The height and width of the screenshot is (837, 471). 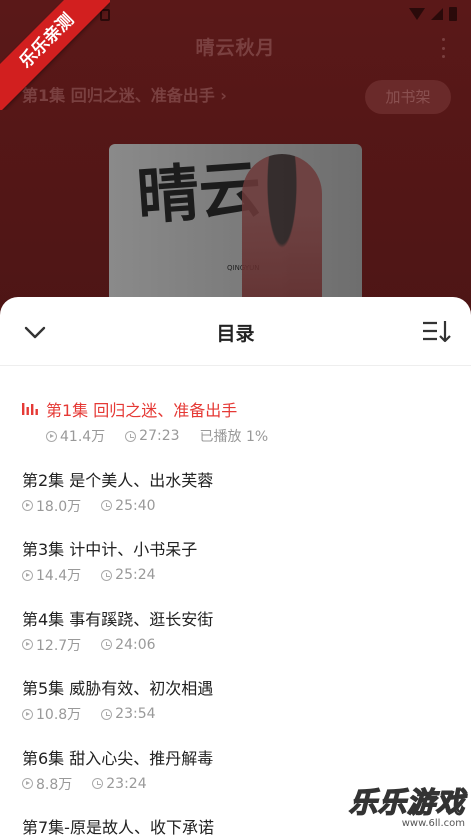 What do you see at coordinates (135, 575) in the screenshot?
I see `duration: 25:24` at bounding box center [135, 575].